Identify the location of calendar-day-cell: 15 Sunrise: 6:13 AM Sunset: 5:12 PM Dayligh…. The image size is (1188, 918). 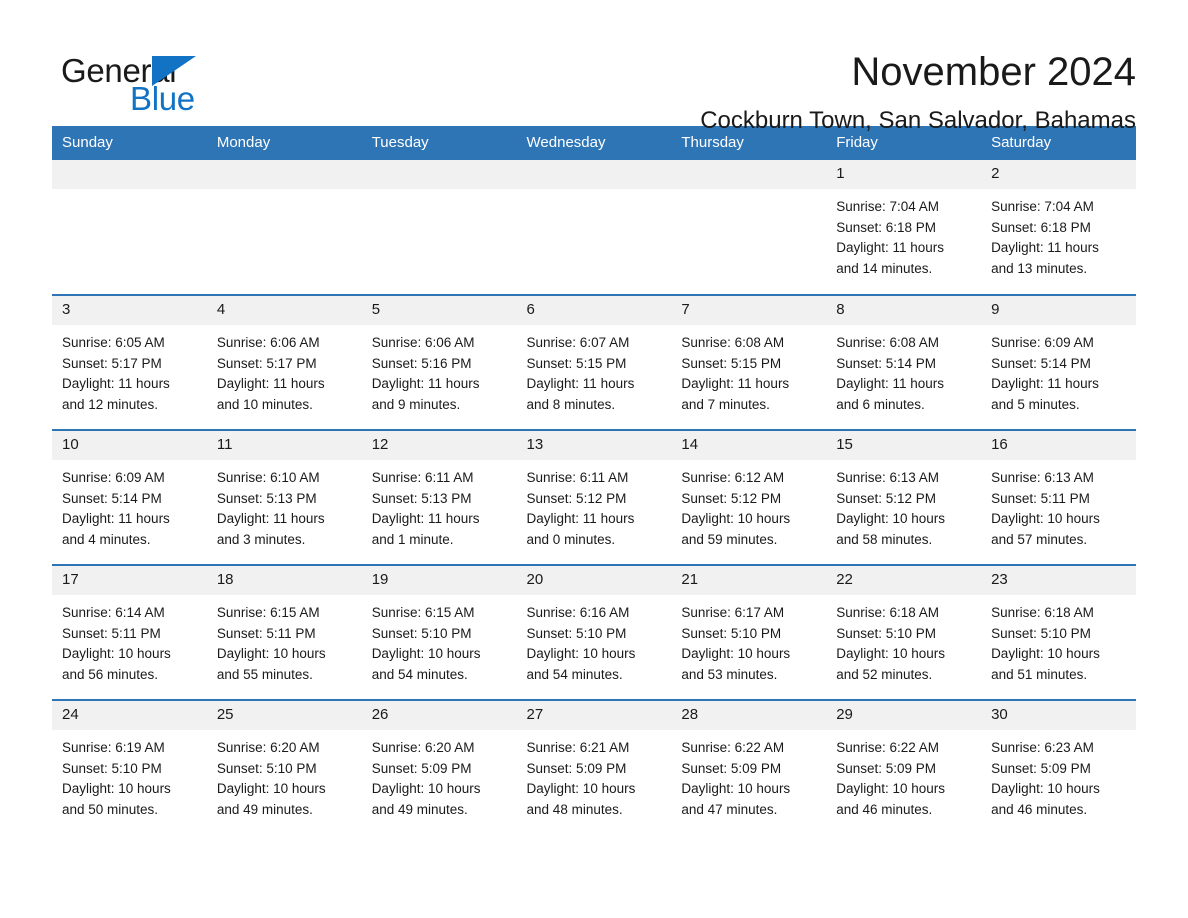
(904, 497).